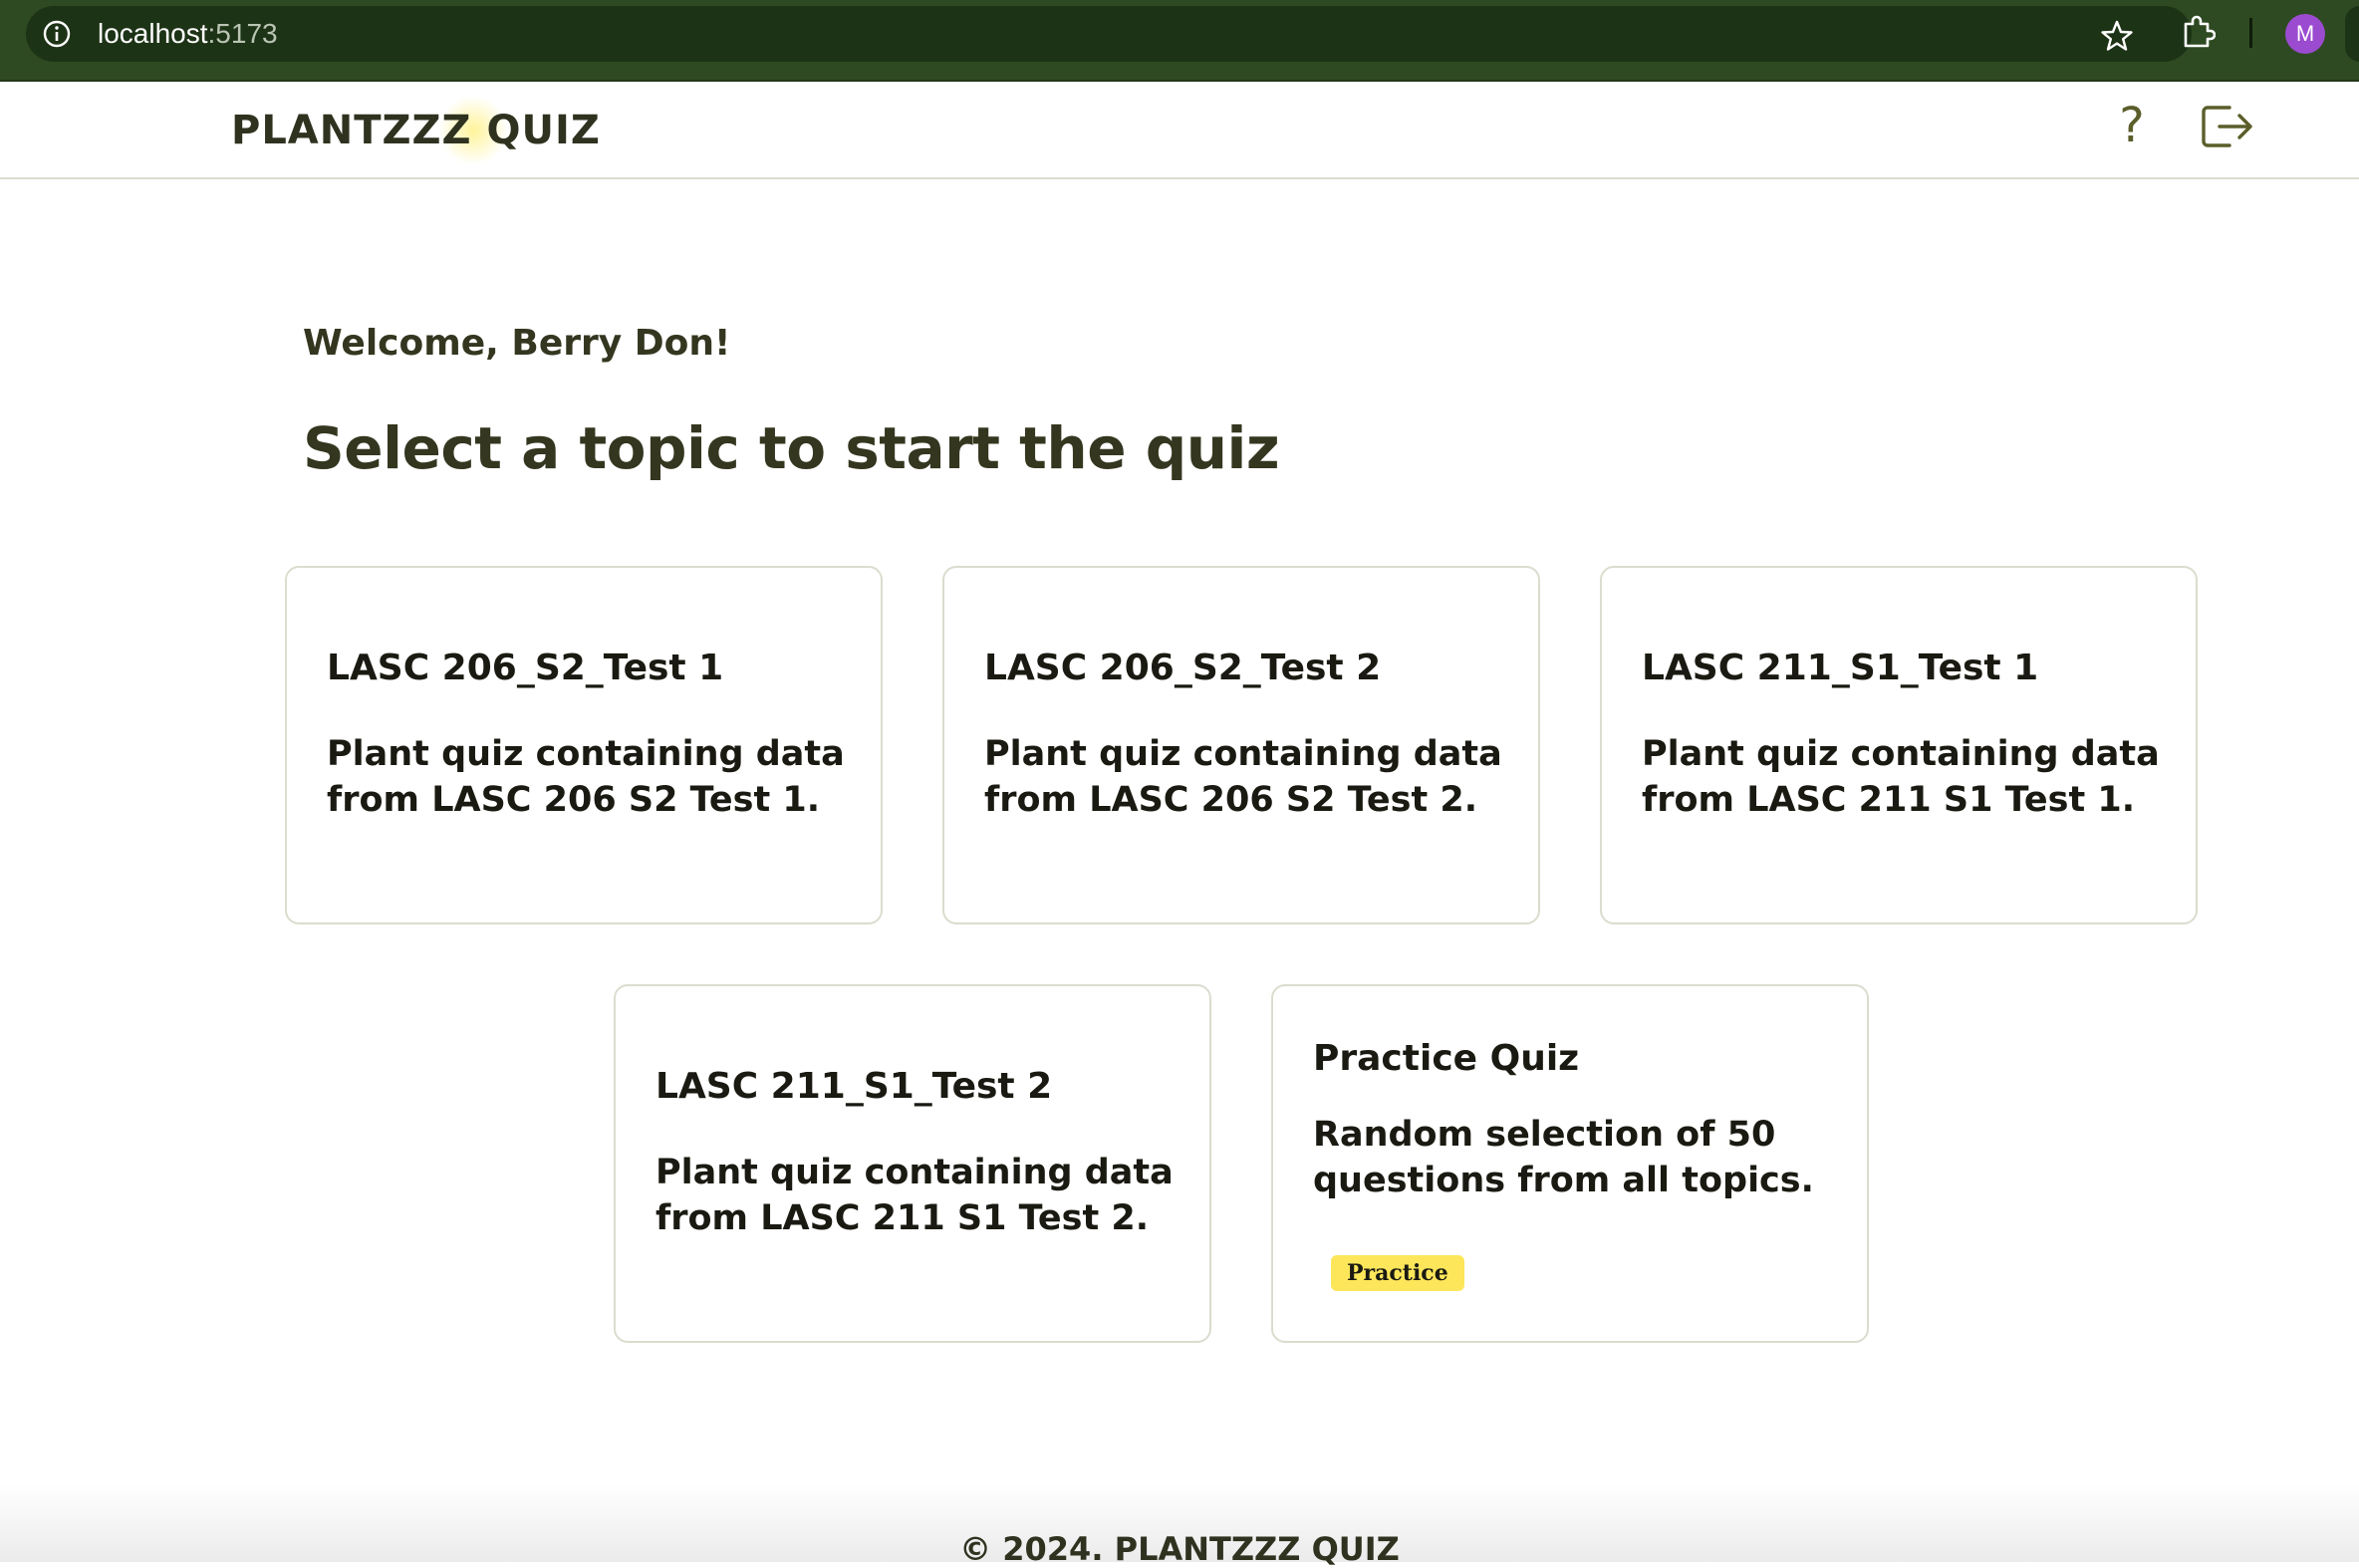 The width and height of the screenshot is (2359, 1568). Describe the element at coordinates (854, 1086) in the screenshot. I see `topic-card-title: LASC 211_S1_Test 2` at that location.